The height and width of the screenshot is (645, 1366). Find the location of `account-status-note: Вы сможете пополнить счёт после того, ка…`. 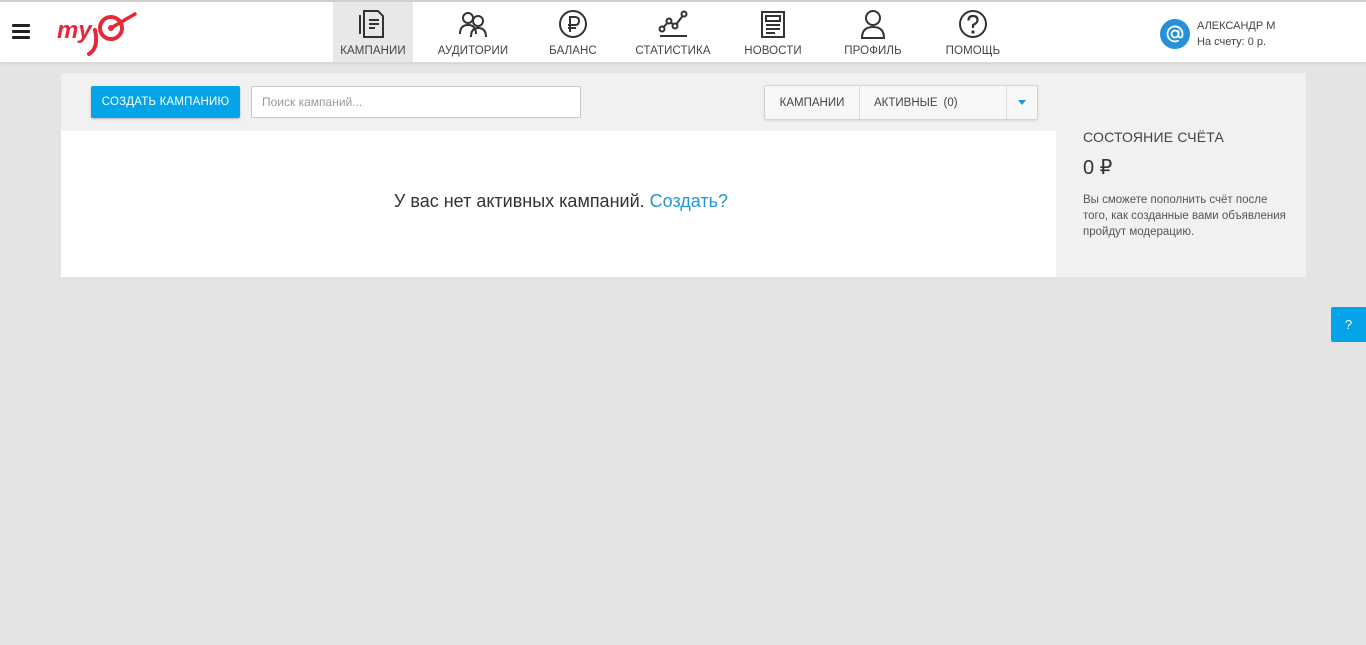

account-status-note: Вы сможете пополнить счёт после того, ка… is located at coordinates (1184, 216).